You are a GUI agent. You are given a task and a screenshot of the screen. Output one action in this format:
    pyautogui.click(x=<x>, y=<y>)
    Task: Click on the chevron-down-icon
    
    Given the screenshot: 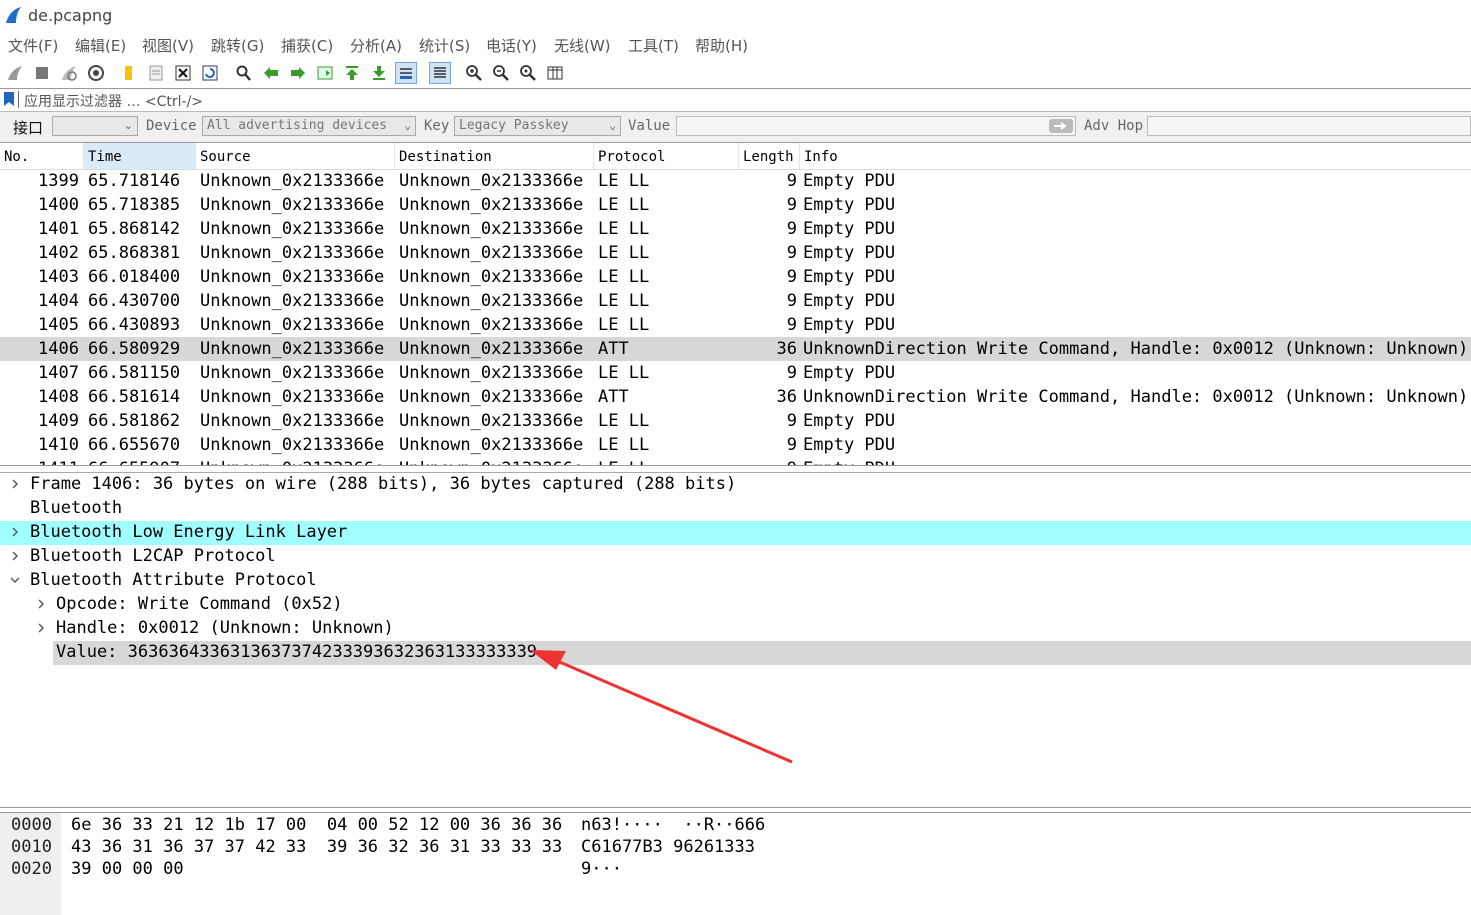 What is the action you would take?
    pyautogui.click(x=15, y=580)
    